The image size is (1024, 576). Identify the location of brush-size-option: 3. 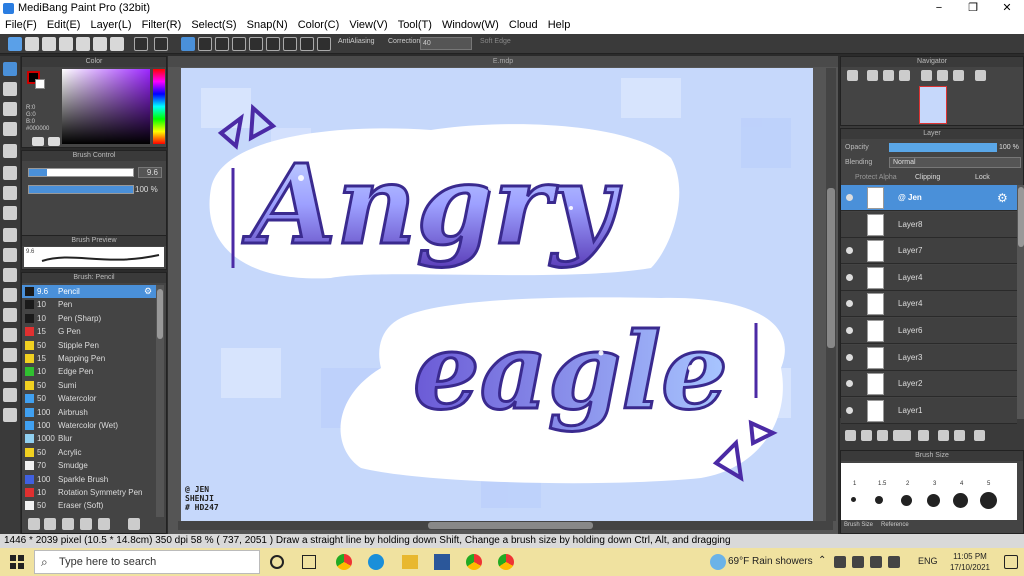
(934, 484).